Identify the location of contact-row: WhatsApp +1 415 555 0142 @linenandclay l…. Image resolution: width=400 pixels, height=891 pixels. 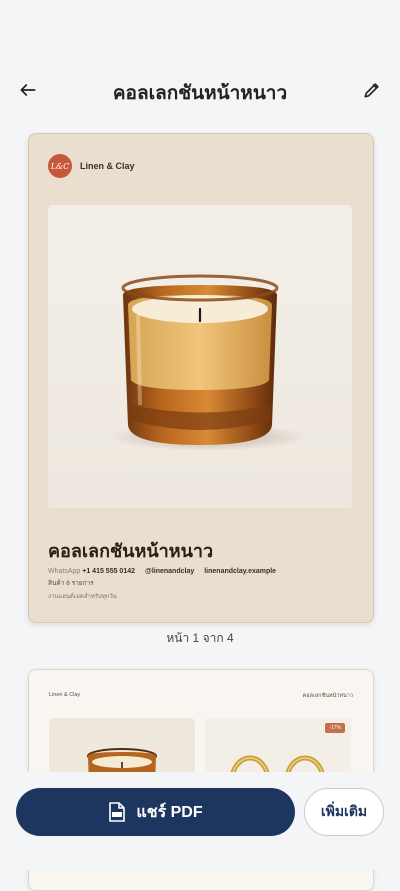
(162, 571).